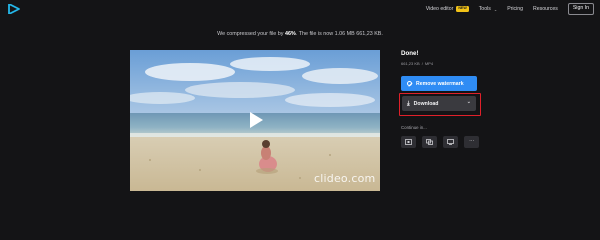  Describe the element at coordinates (408, 103) in the screenshot. I see `download-icon: ⤓` at that location.